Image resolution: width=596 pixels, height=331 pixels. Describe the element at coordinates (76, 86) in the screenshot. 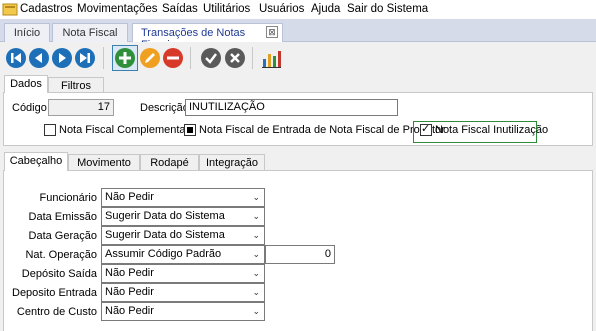

I see `tab-filtros-label: Filtros` at that location.